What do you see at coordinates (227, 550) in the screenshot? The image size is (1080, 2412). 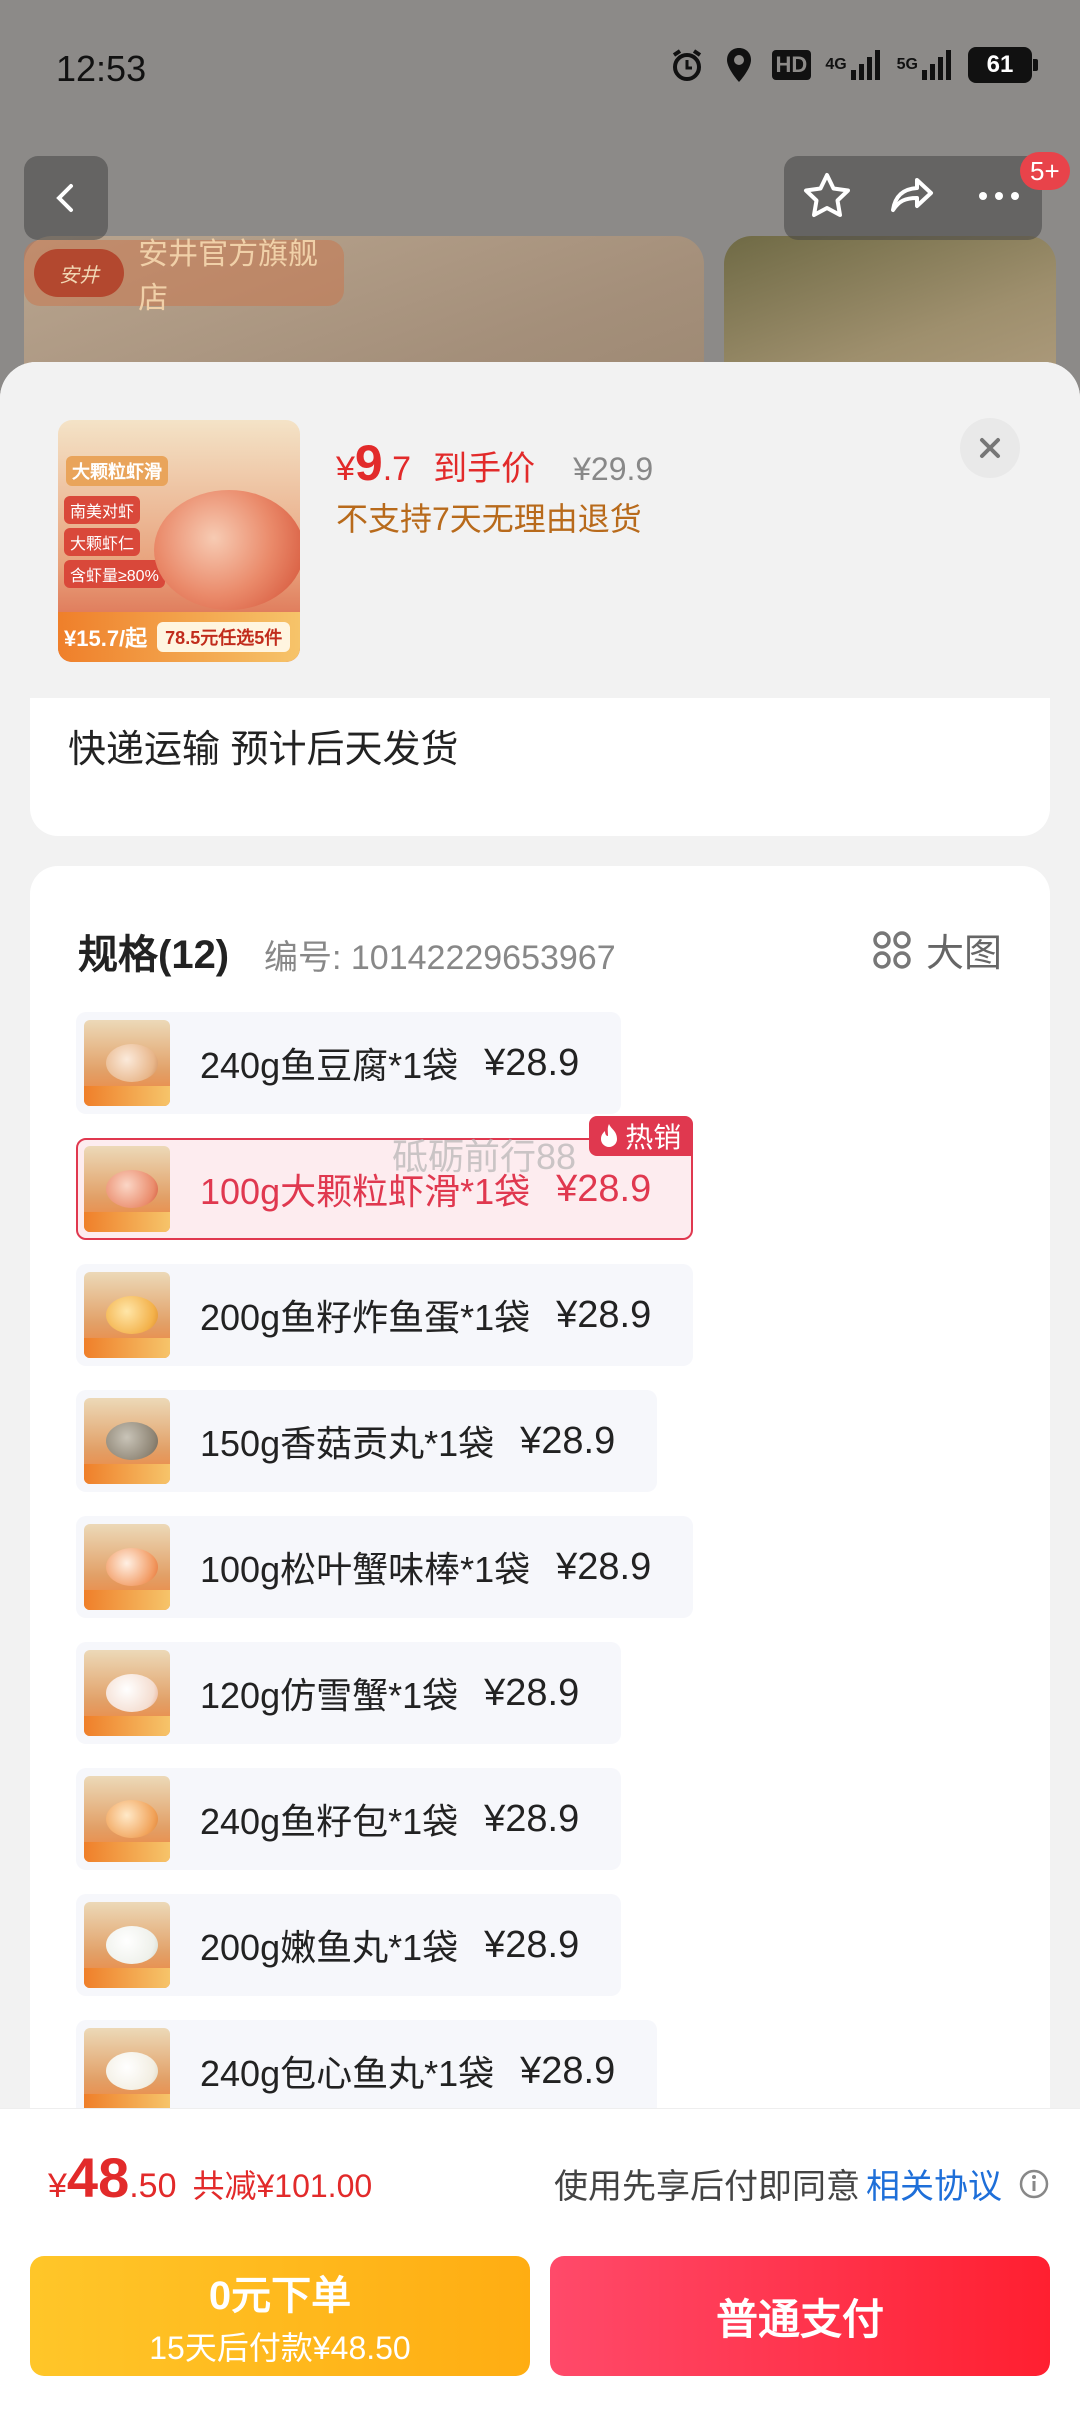 I see `thumb-food-image` at bounding box center [227, 550].